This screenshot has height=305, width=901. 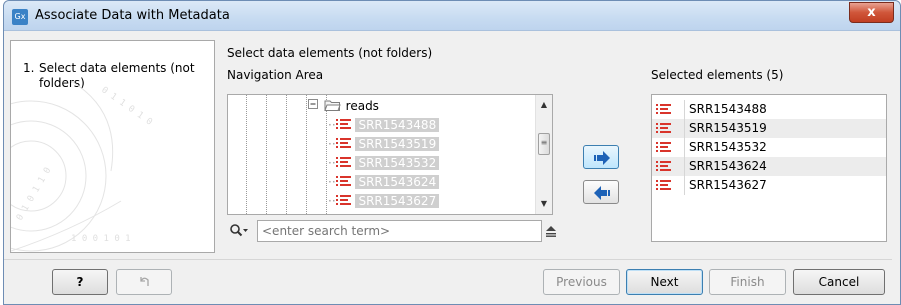 I want to click on arrow-right-icon, so click(x=602, y=158).